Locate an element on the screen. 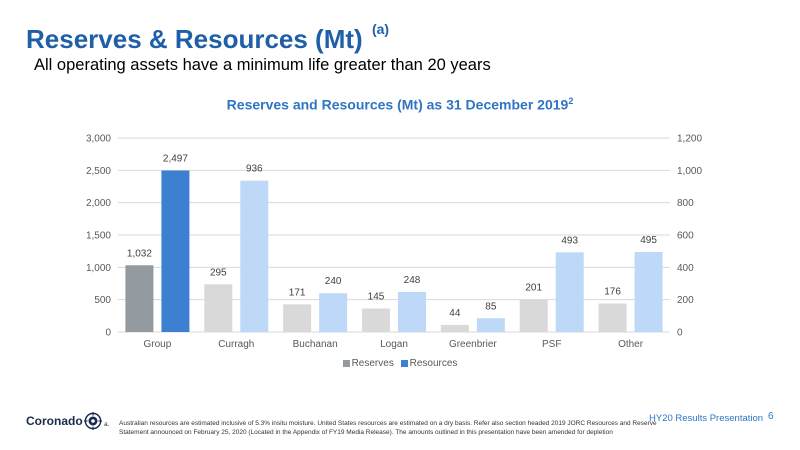 The height and width of the screenshot is (450, 800). x-tick-label: PSF is located at coordinates (551, 344).